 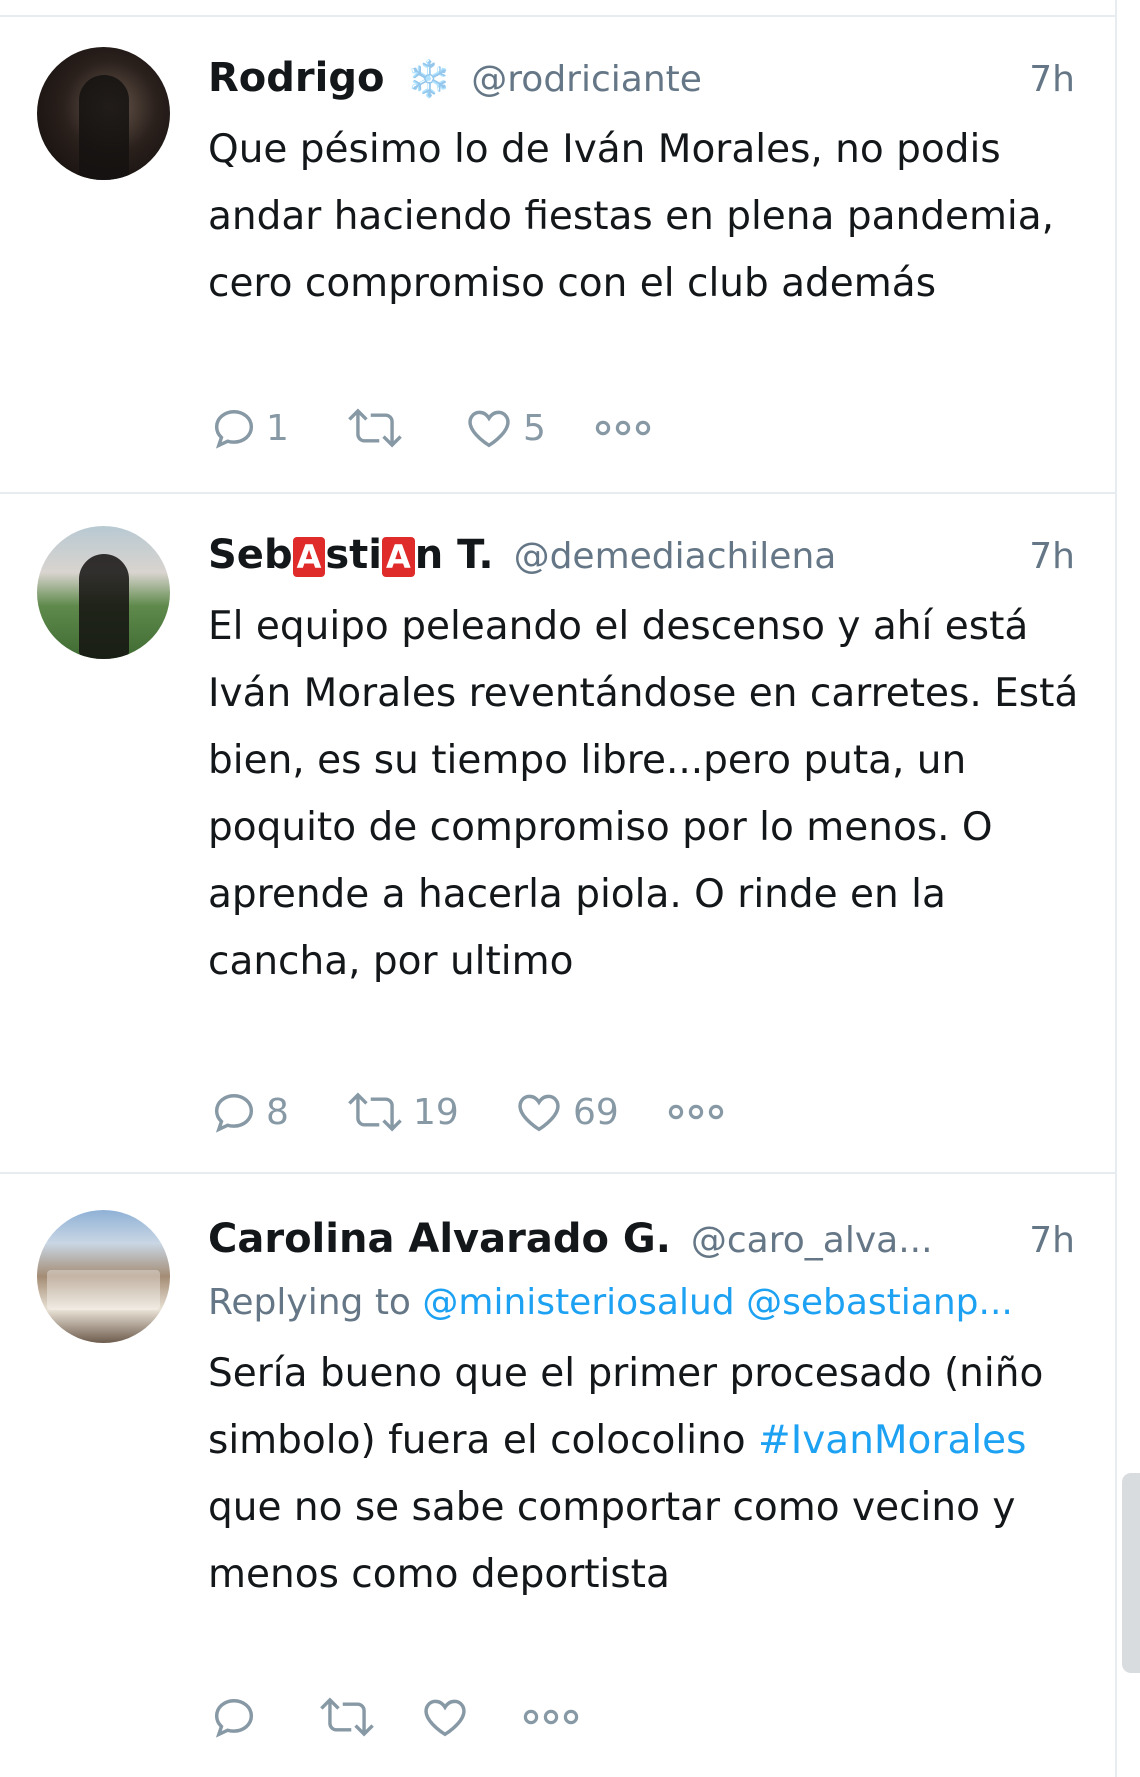 I want to click on mention-link: @ministeriosalud, so click(x=578, y=1302).